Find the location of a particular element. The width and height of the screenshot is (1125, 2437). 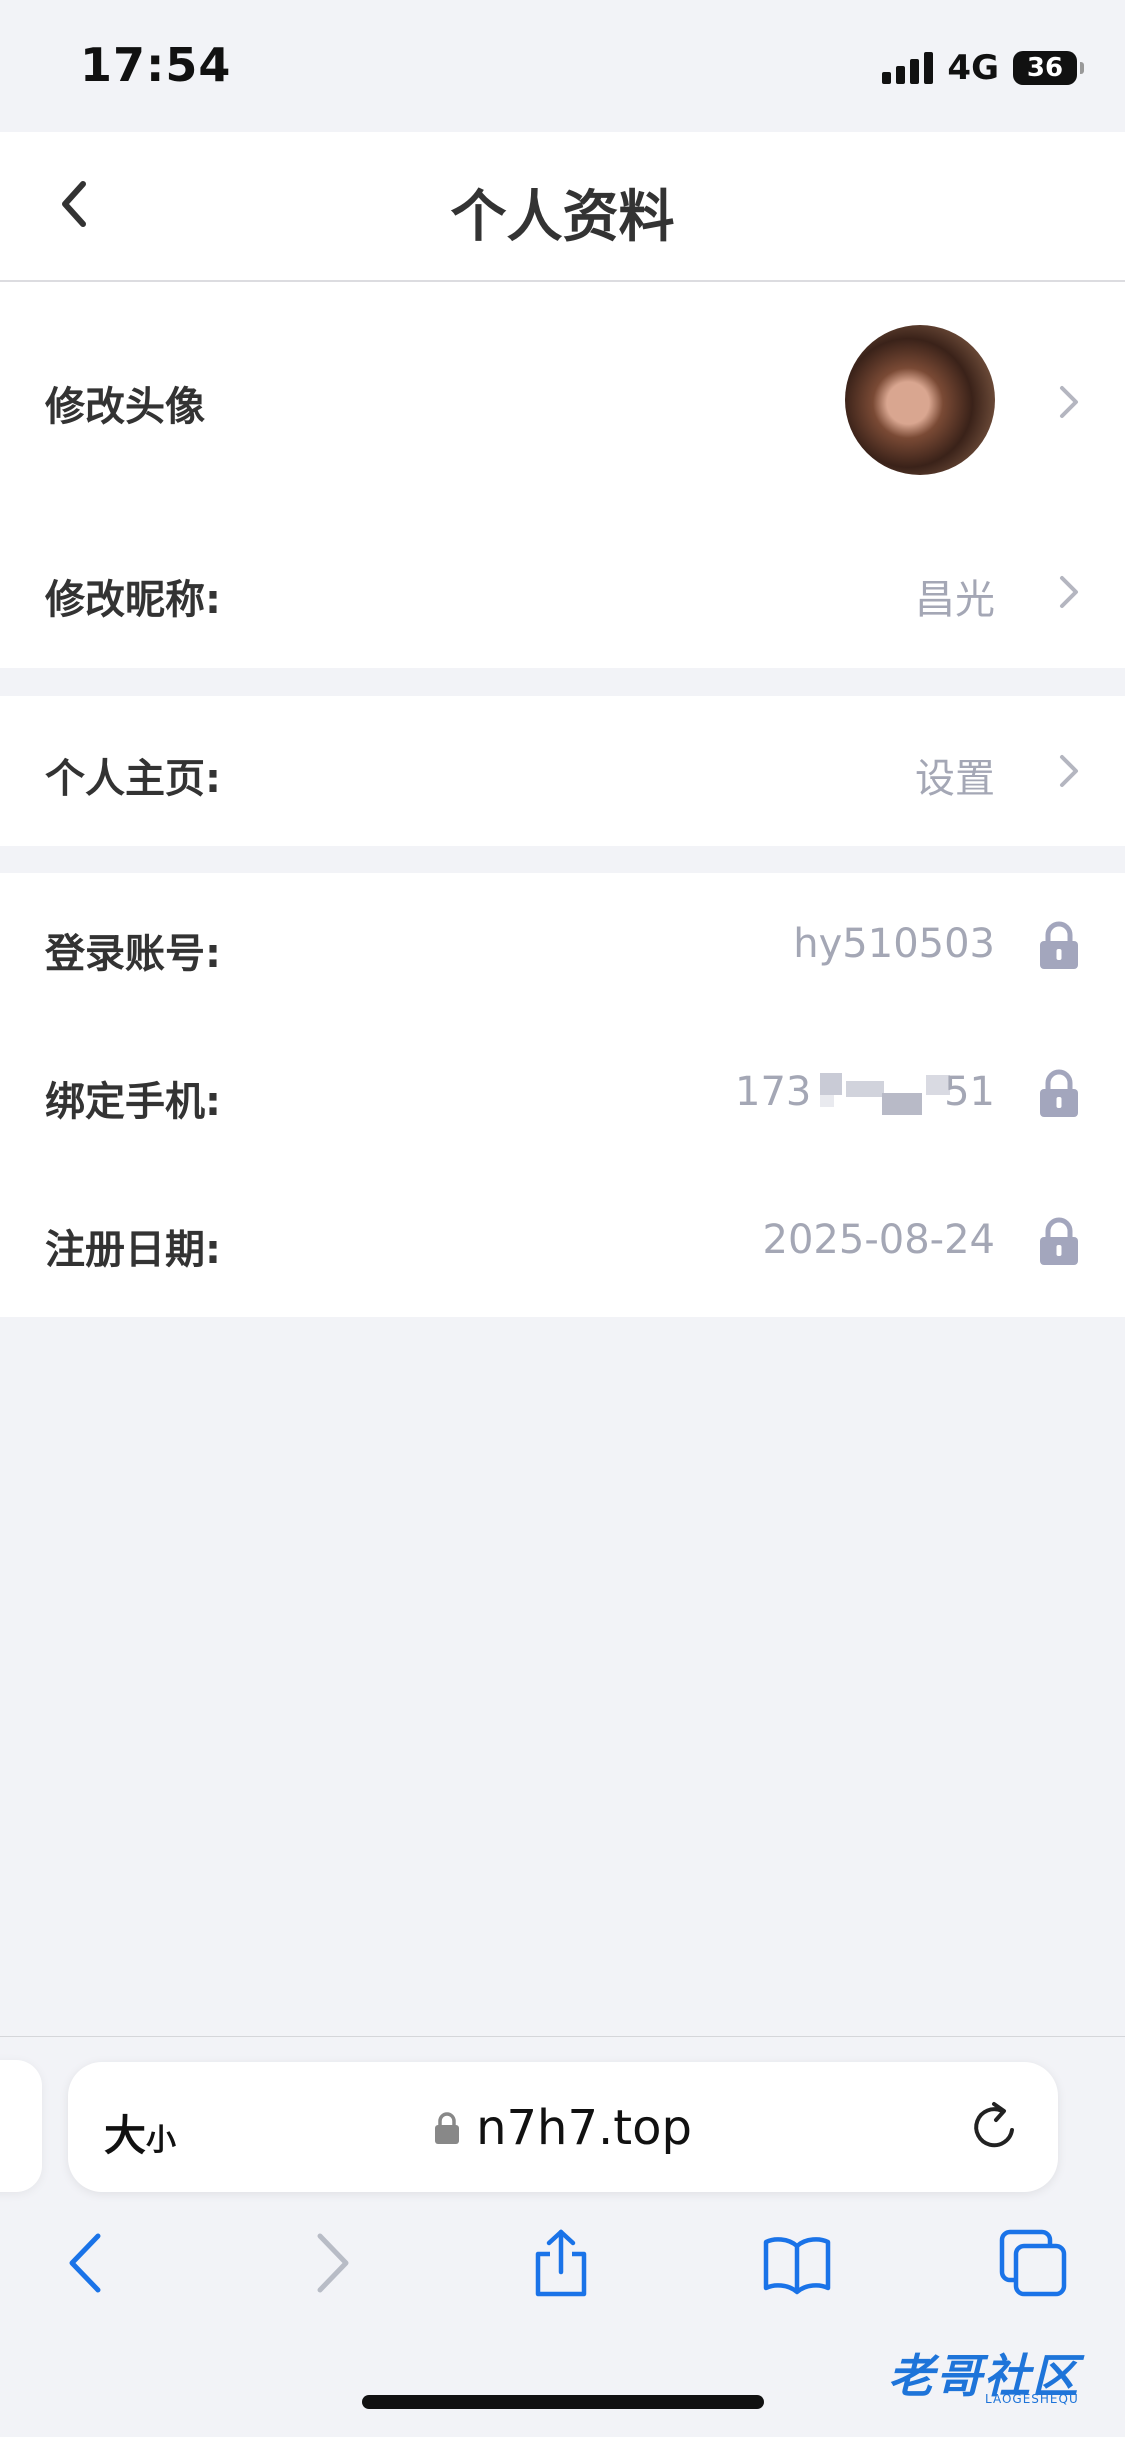

back-nav-icon is located at coordinates (87, 2263).